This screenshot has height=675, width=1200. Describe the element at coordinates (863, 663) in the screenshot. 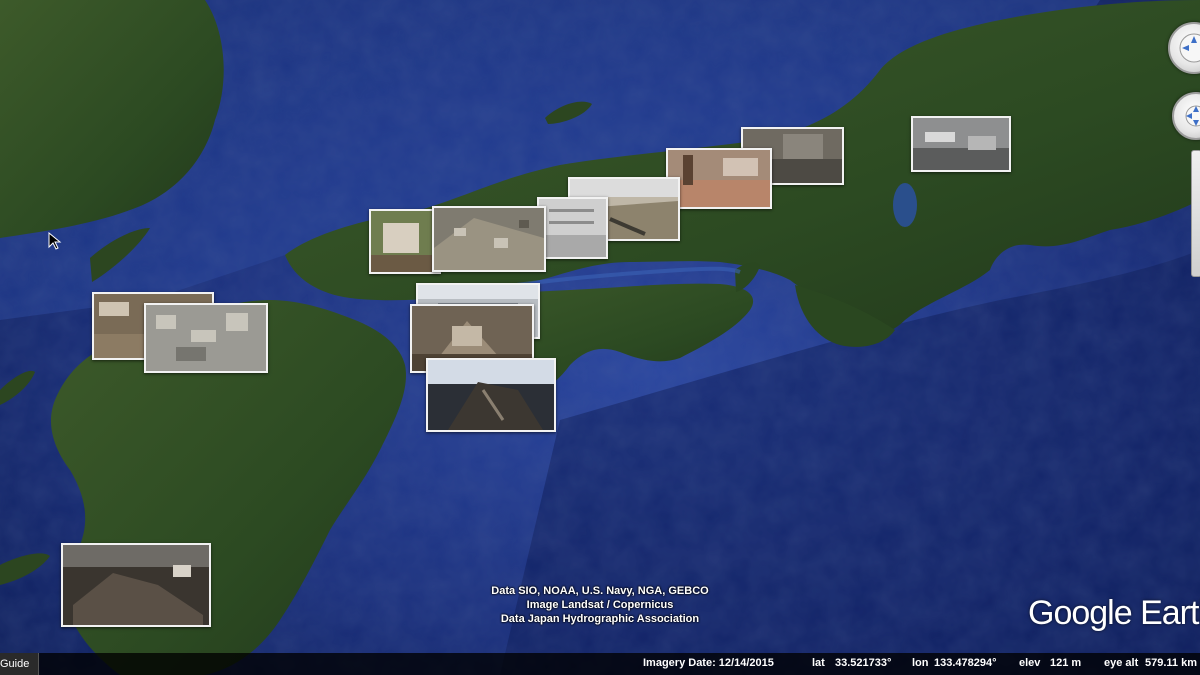

I see `lat-value: 33.521733°` at that location.